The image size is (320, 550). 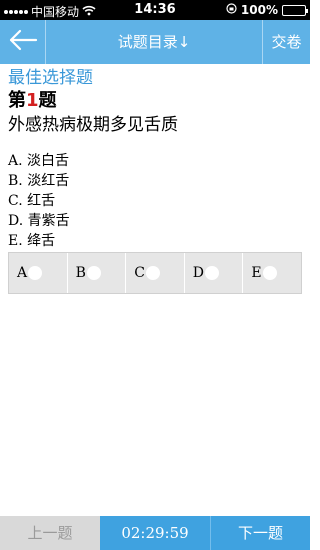 What do you see at coordinates (260, 533) in the screenshot?
I see `next-question-button: 下一题` at bounding box center [260, 533].